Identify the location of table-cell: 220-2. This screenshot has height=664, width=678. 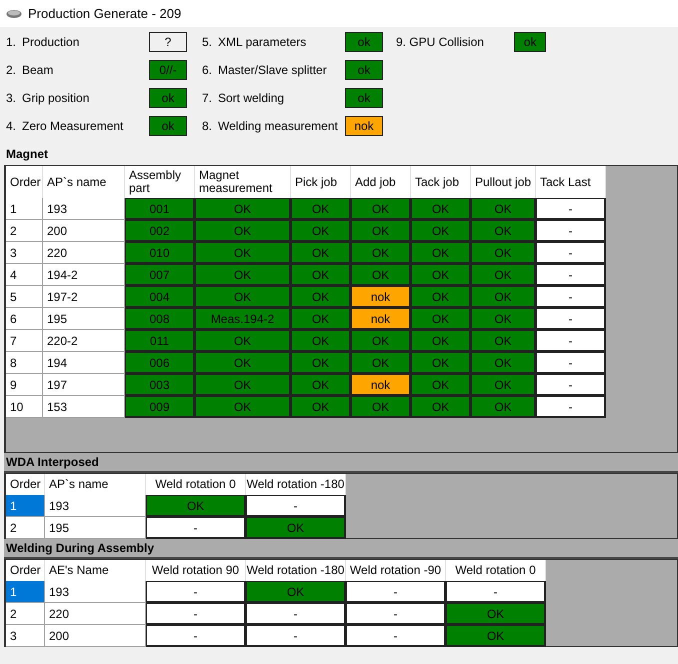
(84, 341).